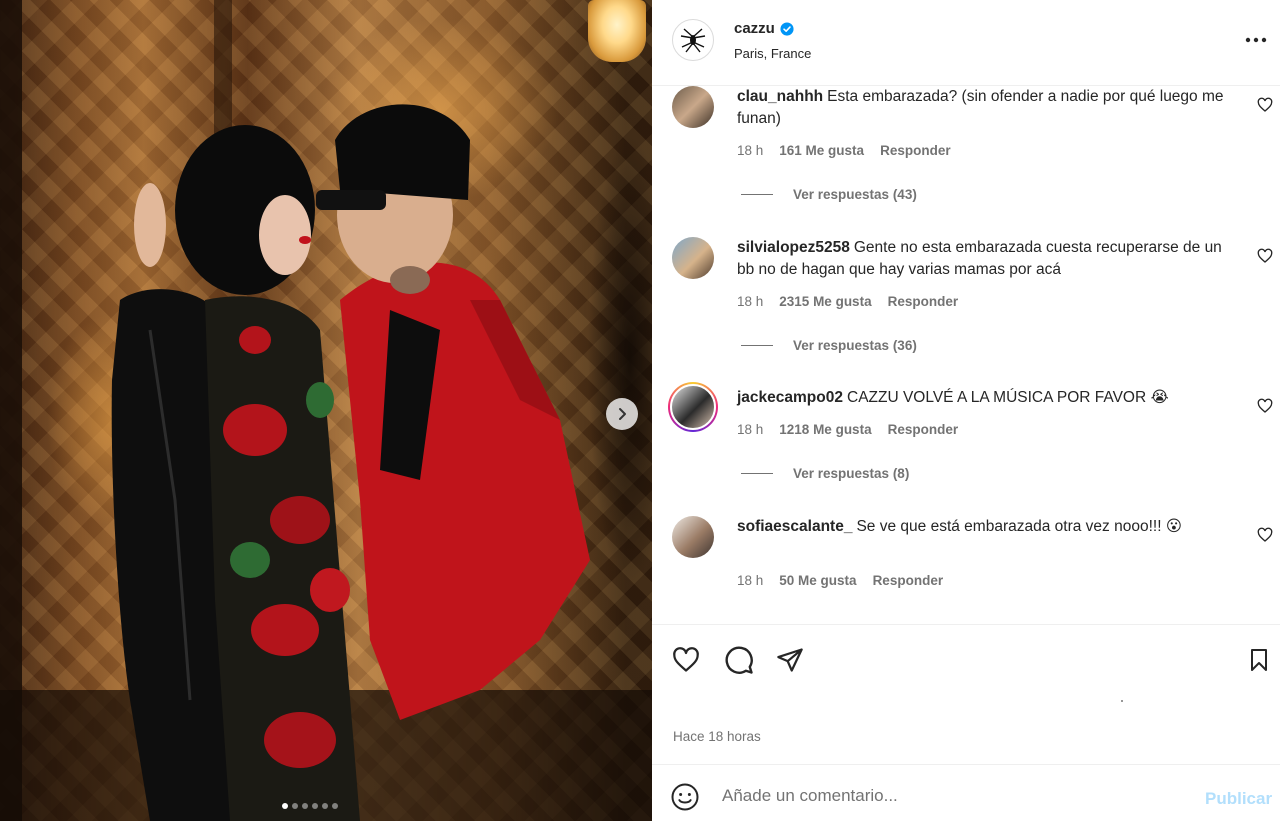  I want to click on comment-likes: 161 Me gusta, so click(821, 150).